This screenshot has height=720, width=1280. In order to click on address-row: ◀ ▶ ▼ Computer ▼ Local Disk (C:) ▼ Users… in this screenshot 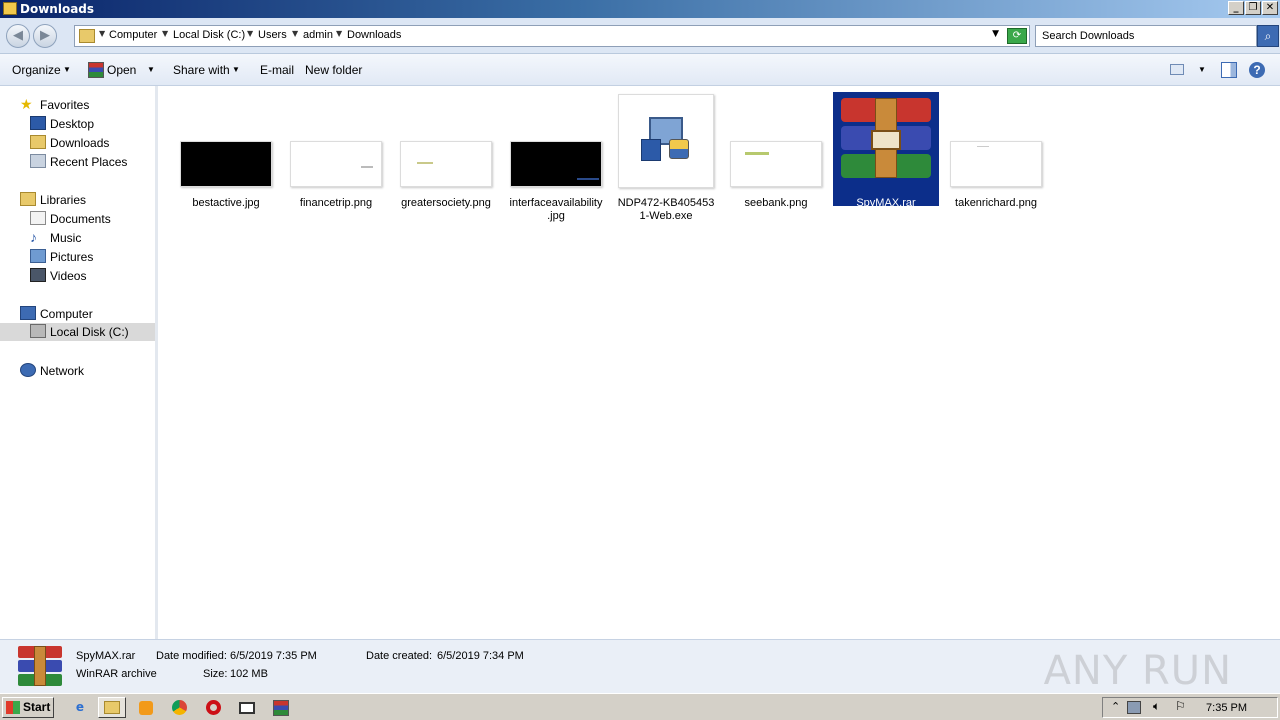, I will do `click(640, 36)`.